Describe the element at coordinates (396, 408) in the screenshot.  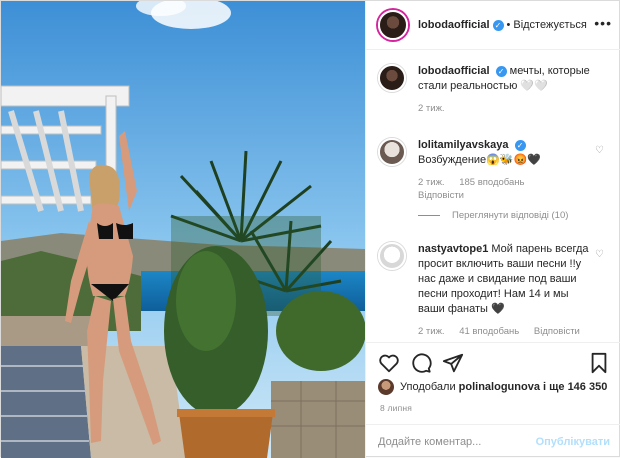
I see `post-date: 8 липня` at that location.